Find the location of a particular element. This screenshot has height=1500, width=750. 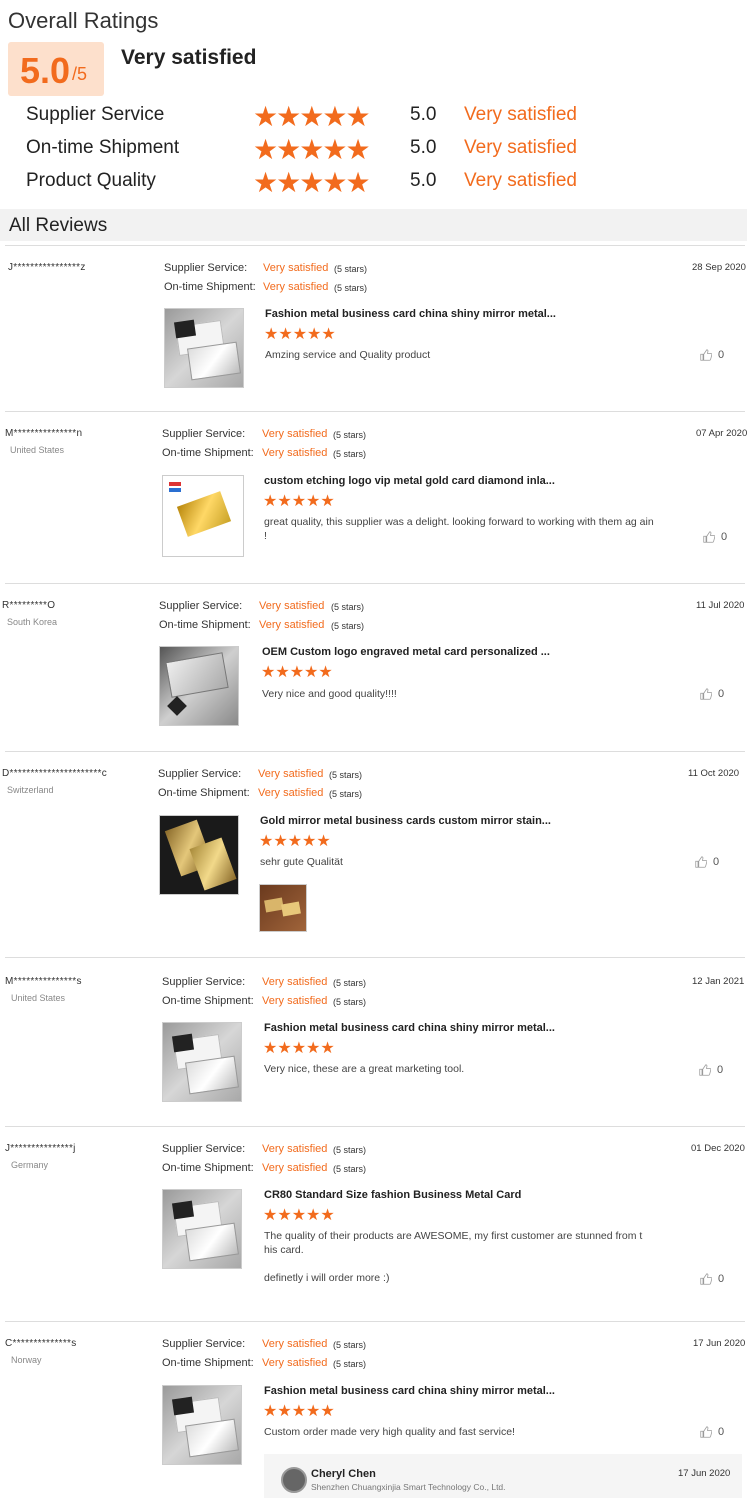

review-text-extra: definetly i will order more :) is located at coordinates (327, 1278).